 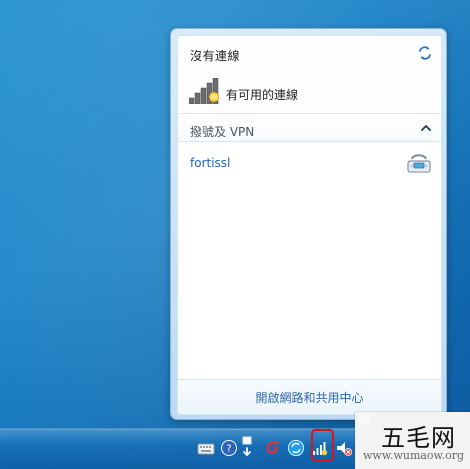 What do you see at coordinates (418, 438) in the screenshot?
I see `watermark-title: 五毛网` at bounding box center [418, 438].